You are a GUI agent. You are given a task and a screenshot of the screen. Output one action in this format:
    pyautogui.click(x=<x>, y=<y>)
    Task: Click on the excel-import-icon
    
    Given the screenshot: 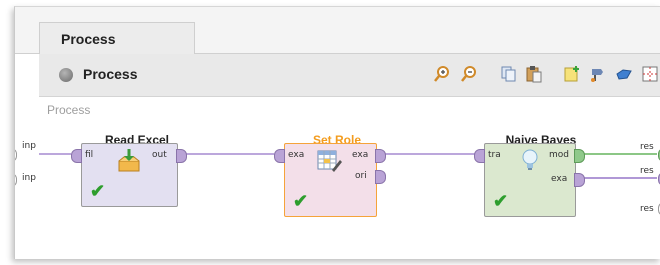 What is the action you would take?
    pyautogui.click(x=129, y=163)
    